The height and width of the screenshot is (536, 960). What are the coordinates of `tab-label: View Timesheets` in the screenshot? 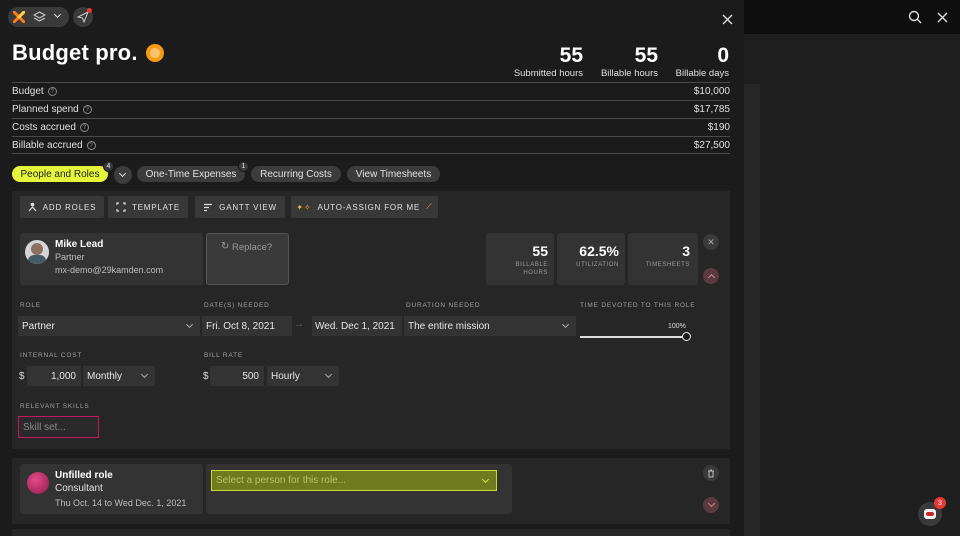 It's located at (393, 174).